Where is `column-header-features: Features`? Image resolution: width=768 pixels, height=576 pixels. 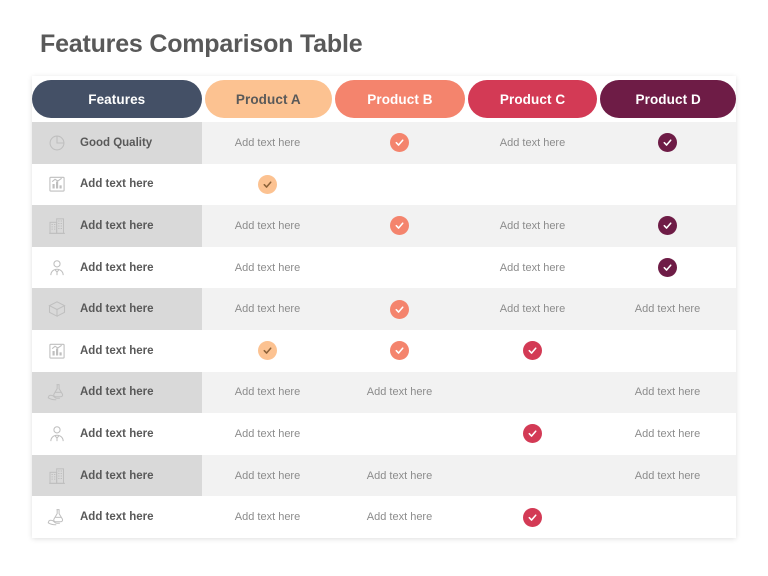
column-header-features: Features is located at coordinates (117, 99).